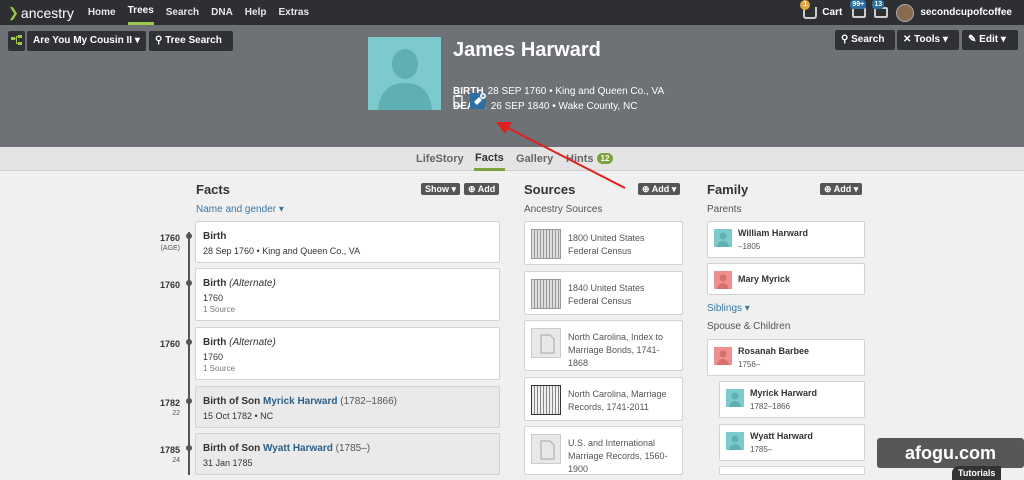 Image resolution: width=1024 pixels, height=480 pixels. Describe the element at coordinates (950, 453) in the screenshot. I see `watermark: afogu.com` at that location.